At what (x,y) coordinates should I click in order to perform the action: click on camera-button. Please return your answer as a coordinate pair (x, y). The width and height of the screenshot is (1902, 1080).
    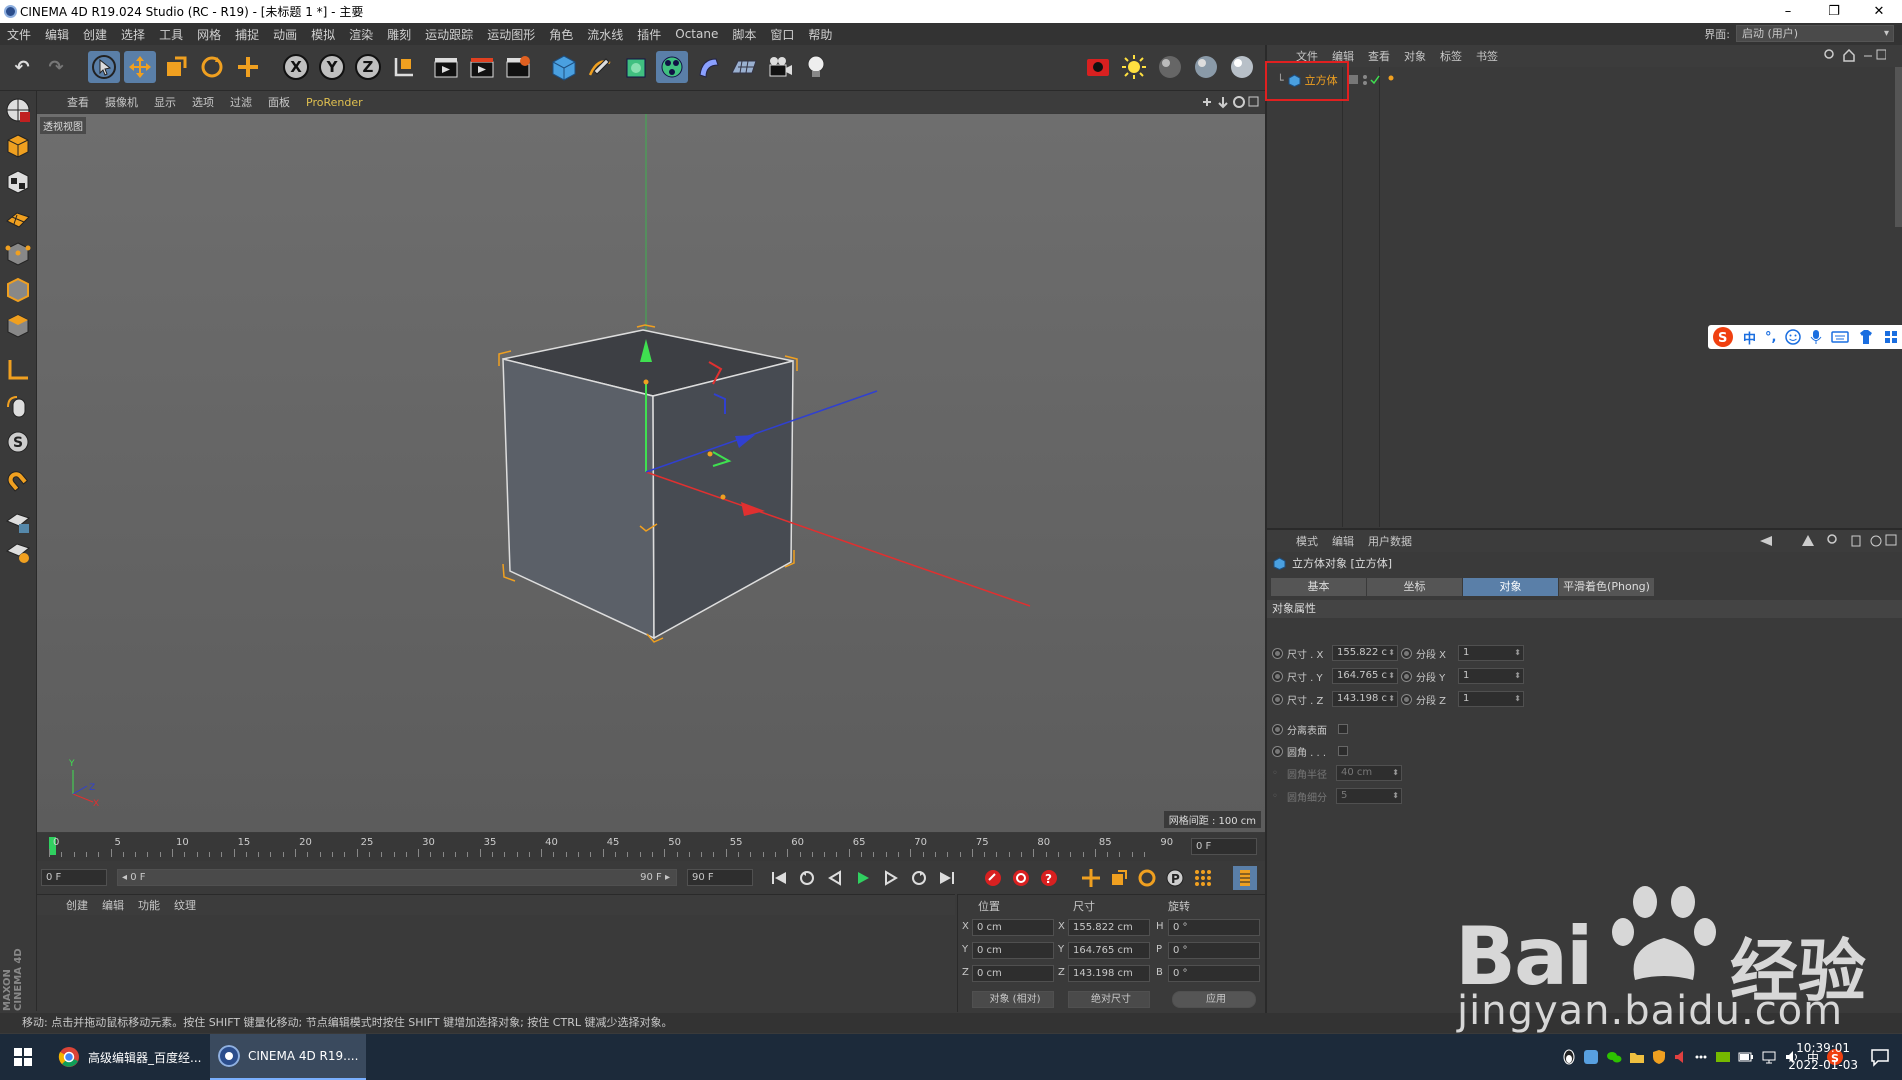
    Looking at the image, I should click on (780, 67).